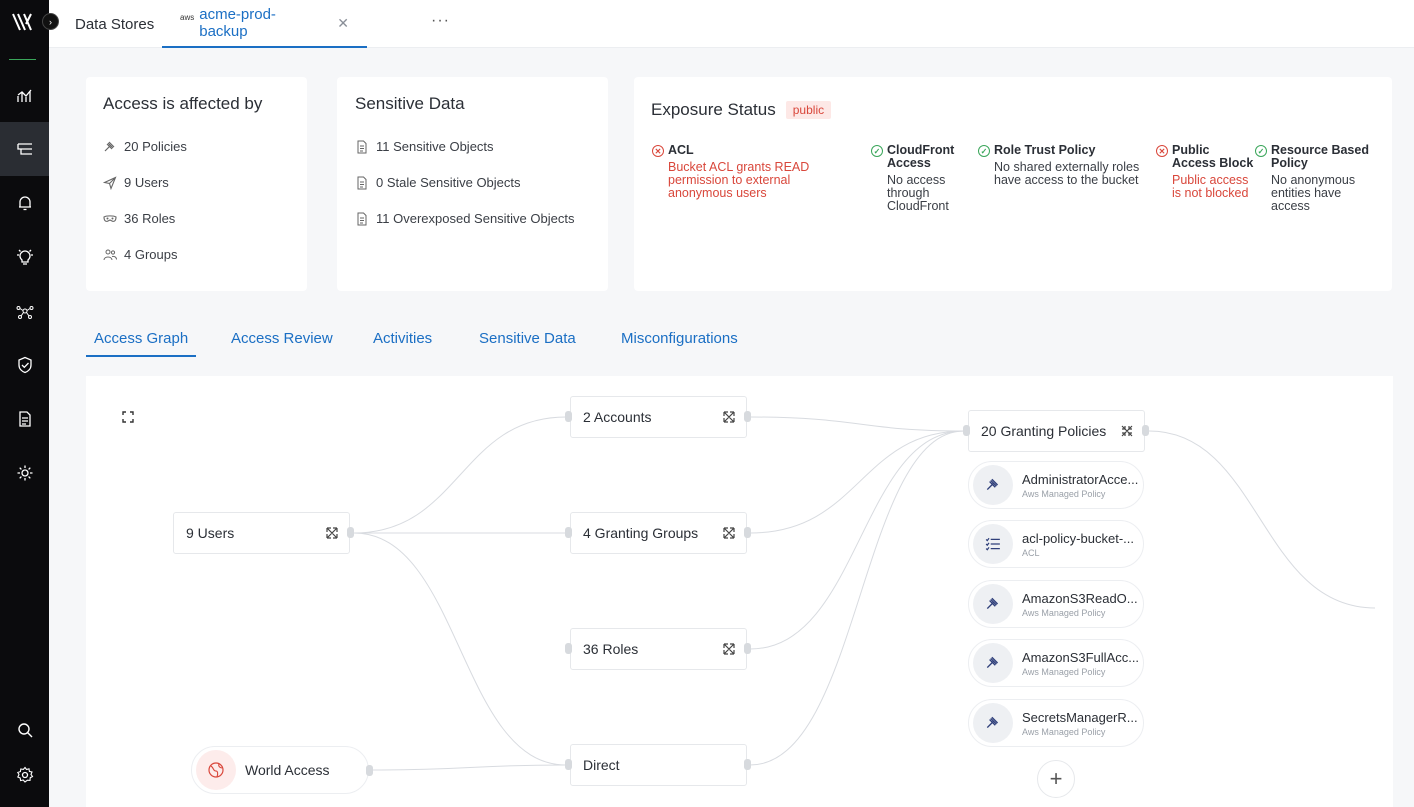 The width and height of the screenshot is (1414, 807). What do you see at coordinates (1056, 431) in the screenshot?
I see `node-granting-policies: 20 Granting Policies` at bounding box center [1056, 431].